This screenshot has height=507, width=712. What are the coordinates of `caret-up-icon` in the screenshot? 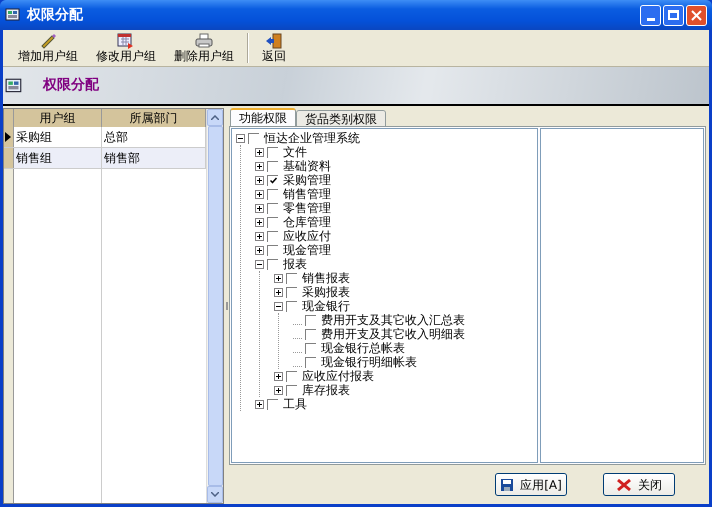 It's located at (215, 117).